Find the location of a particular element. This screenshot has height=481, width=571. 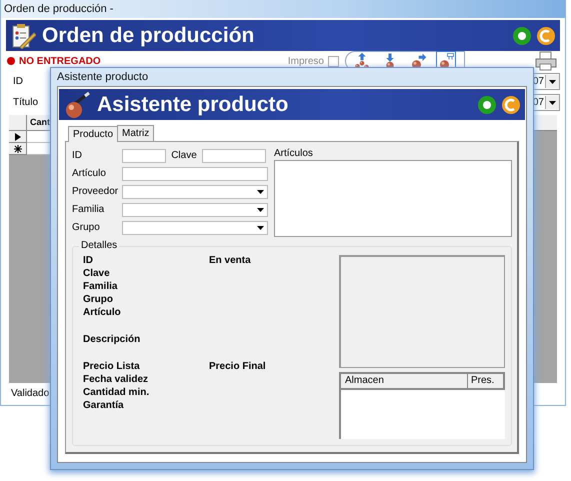

detail-label: Familia is located at coordinates (100, 287).